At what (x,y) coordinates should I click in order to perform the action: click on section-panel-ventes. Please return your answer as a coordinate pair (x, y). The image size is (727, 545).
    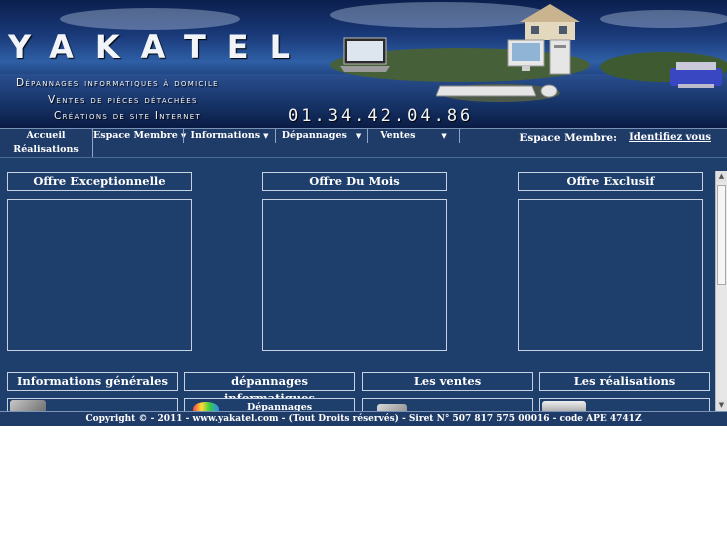
    Looking at the image, I should click on (447, 405).